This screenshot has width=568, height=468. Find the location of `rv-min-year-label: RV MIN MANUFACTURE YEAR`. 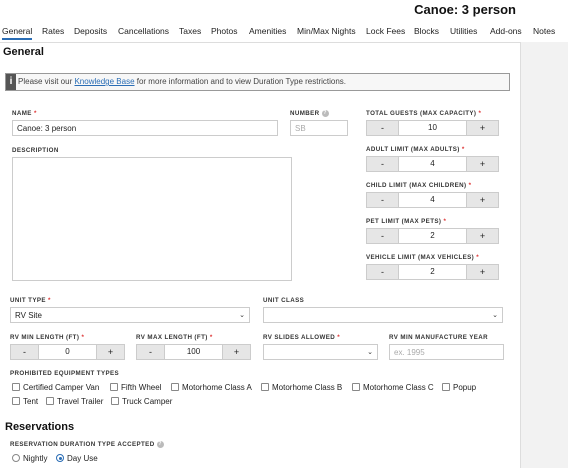

rv-min-year-label: RV MIN MANUFACTURE YEAR is located at coordinates (439, 337).